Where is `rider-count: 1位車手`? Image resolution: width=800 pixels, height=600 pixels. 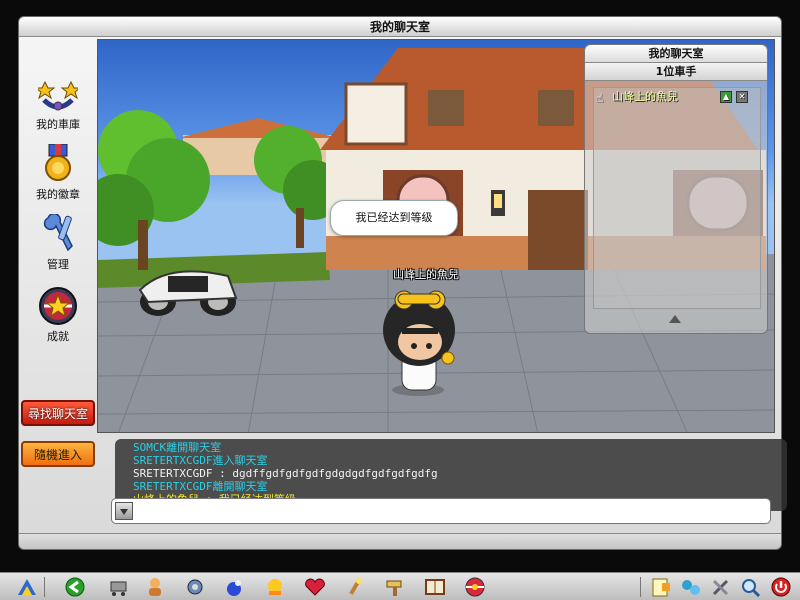 rider-count: 1位車手 is located at coordinates (676, 72).